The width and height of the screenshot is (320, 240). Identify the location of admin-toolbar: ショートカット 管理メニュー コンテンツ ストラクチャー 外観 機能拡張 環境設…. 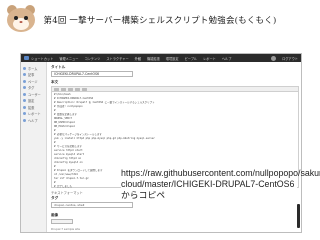
(161, 58).